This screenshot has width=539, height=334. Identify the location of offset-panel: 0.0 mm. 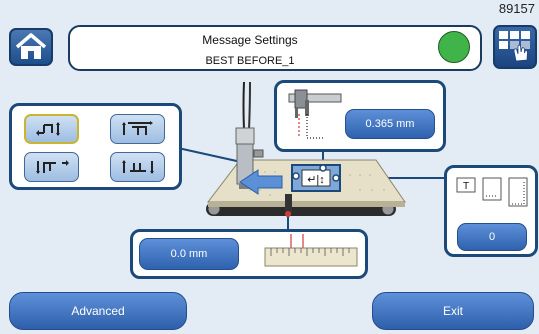
(249, 254).